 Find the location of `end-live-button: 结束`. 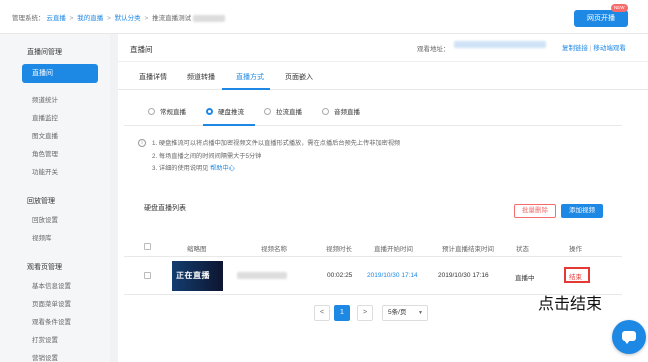

end-live-button: 结束 is located at coordinates (575, 276).